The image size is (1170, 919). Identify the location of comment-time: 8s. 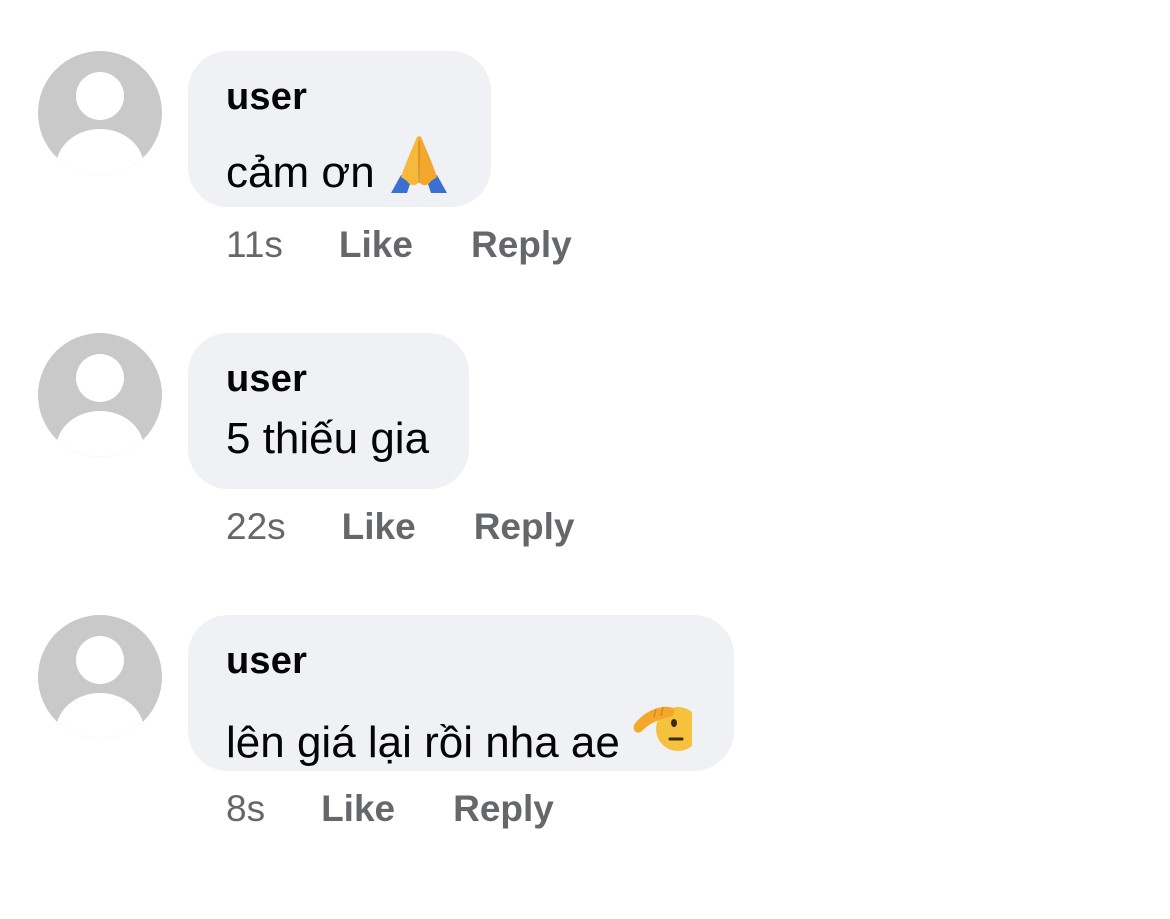
(246, 808).